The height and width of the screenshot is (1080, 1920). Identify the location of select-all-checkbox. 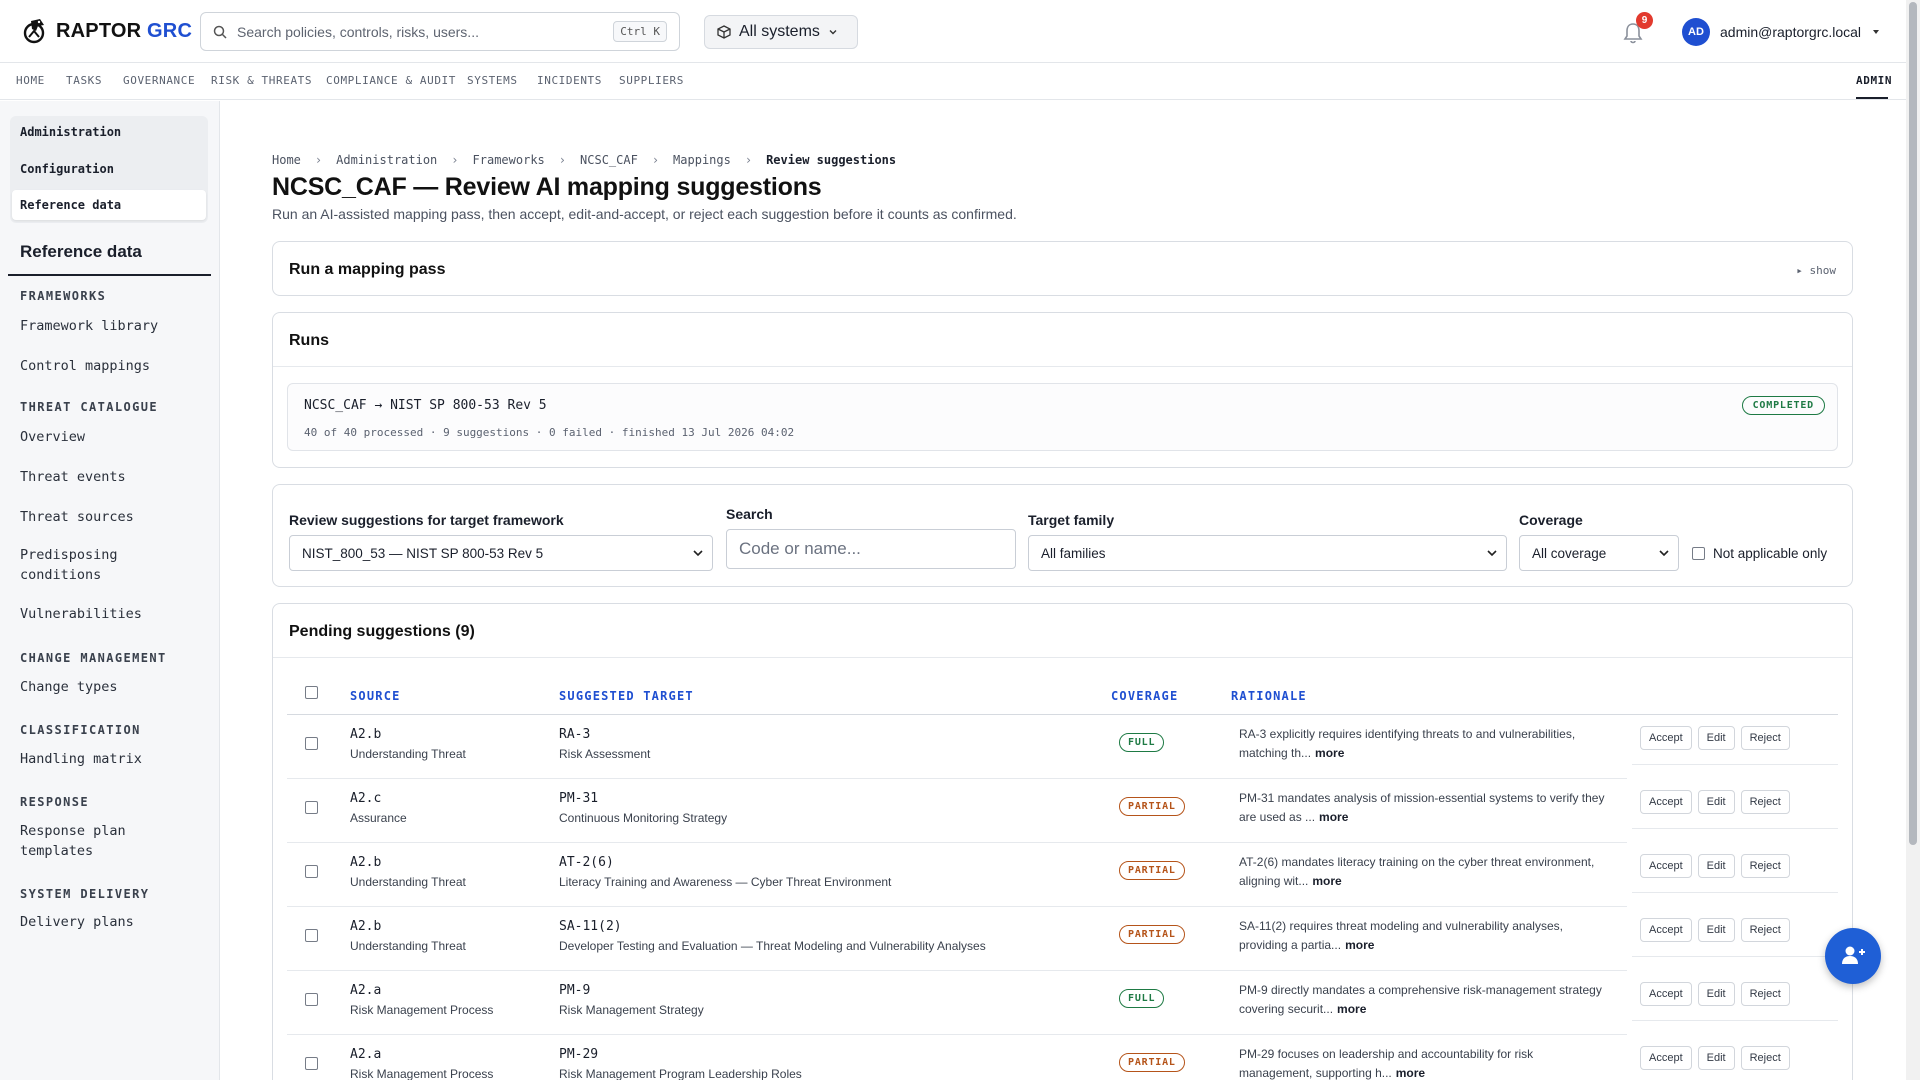
(311, 692).